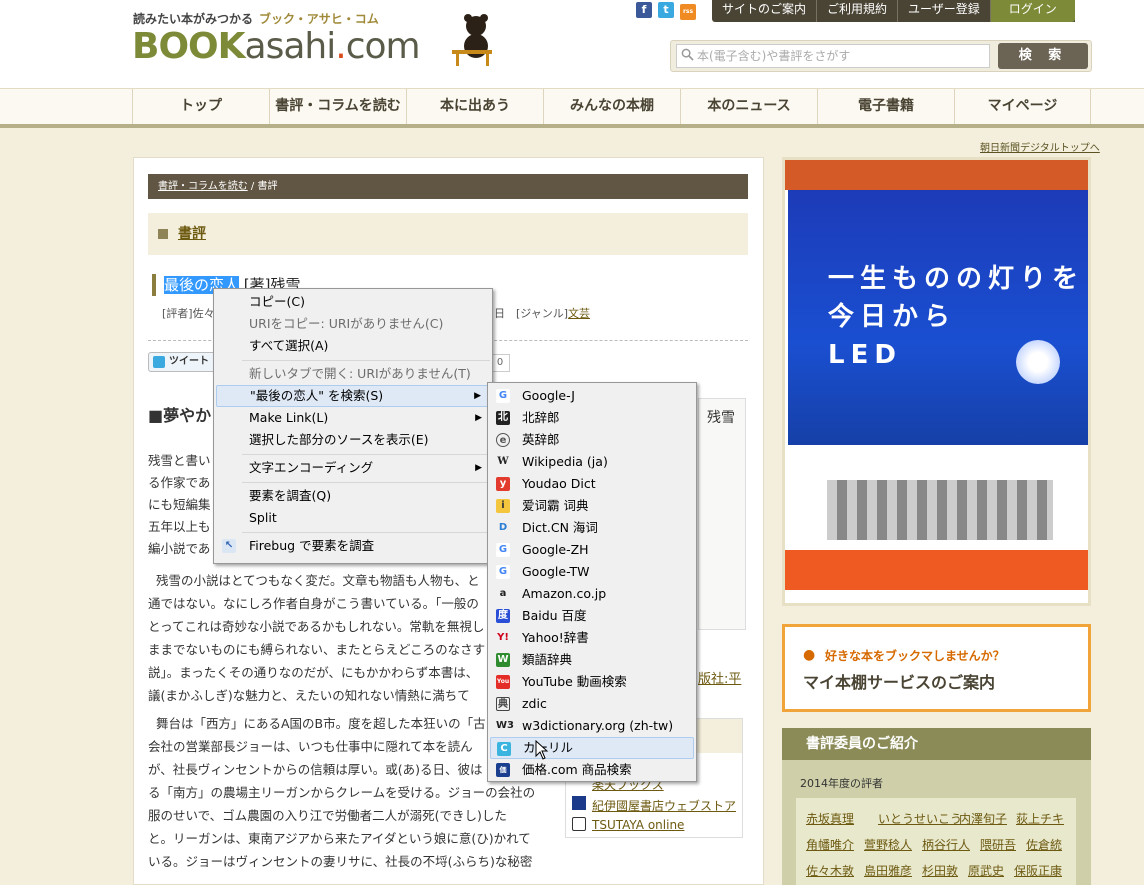 The width and height of the screenshot is (1144, 885). Describe the element at coordinates (946, 844) in the screenshot. I see `reviewer-link: 柄谷行人` at that location.